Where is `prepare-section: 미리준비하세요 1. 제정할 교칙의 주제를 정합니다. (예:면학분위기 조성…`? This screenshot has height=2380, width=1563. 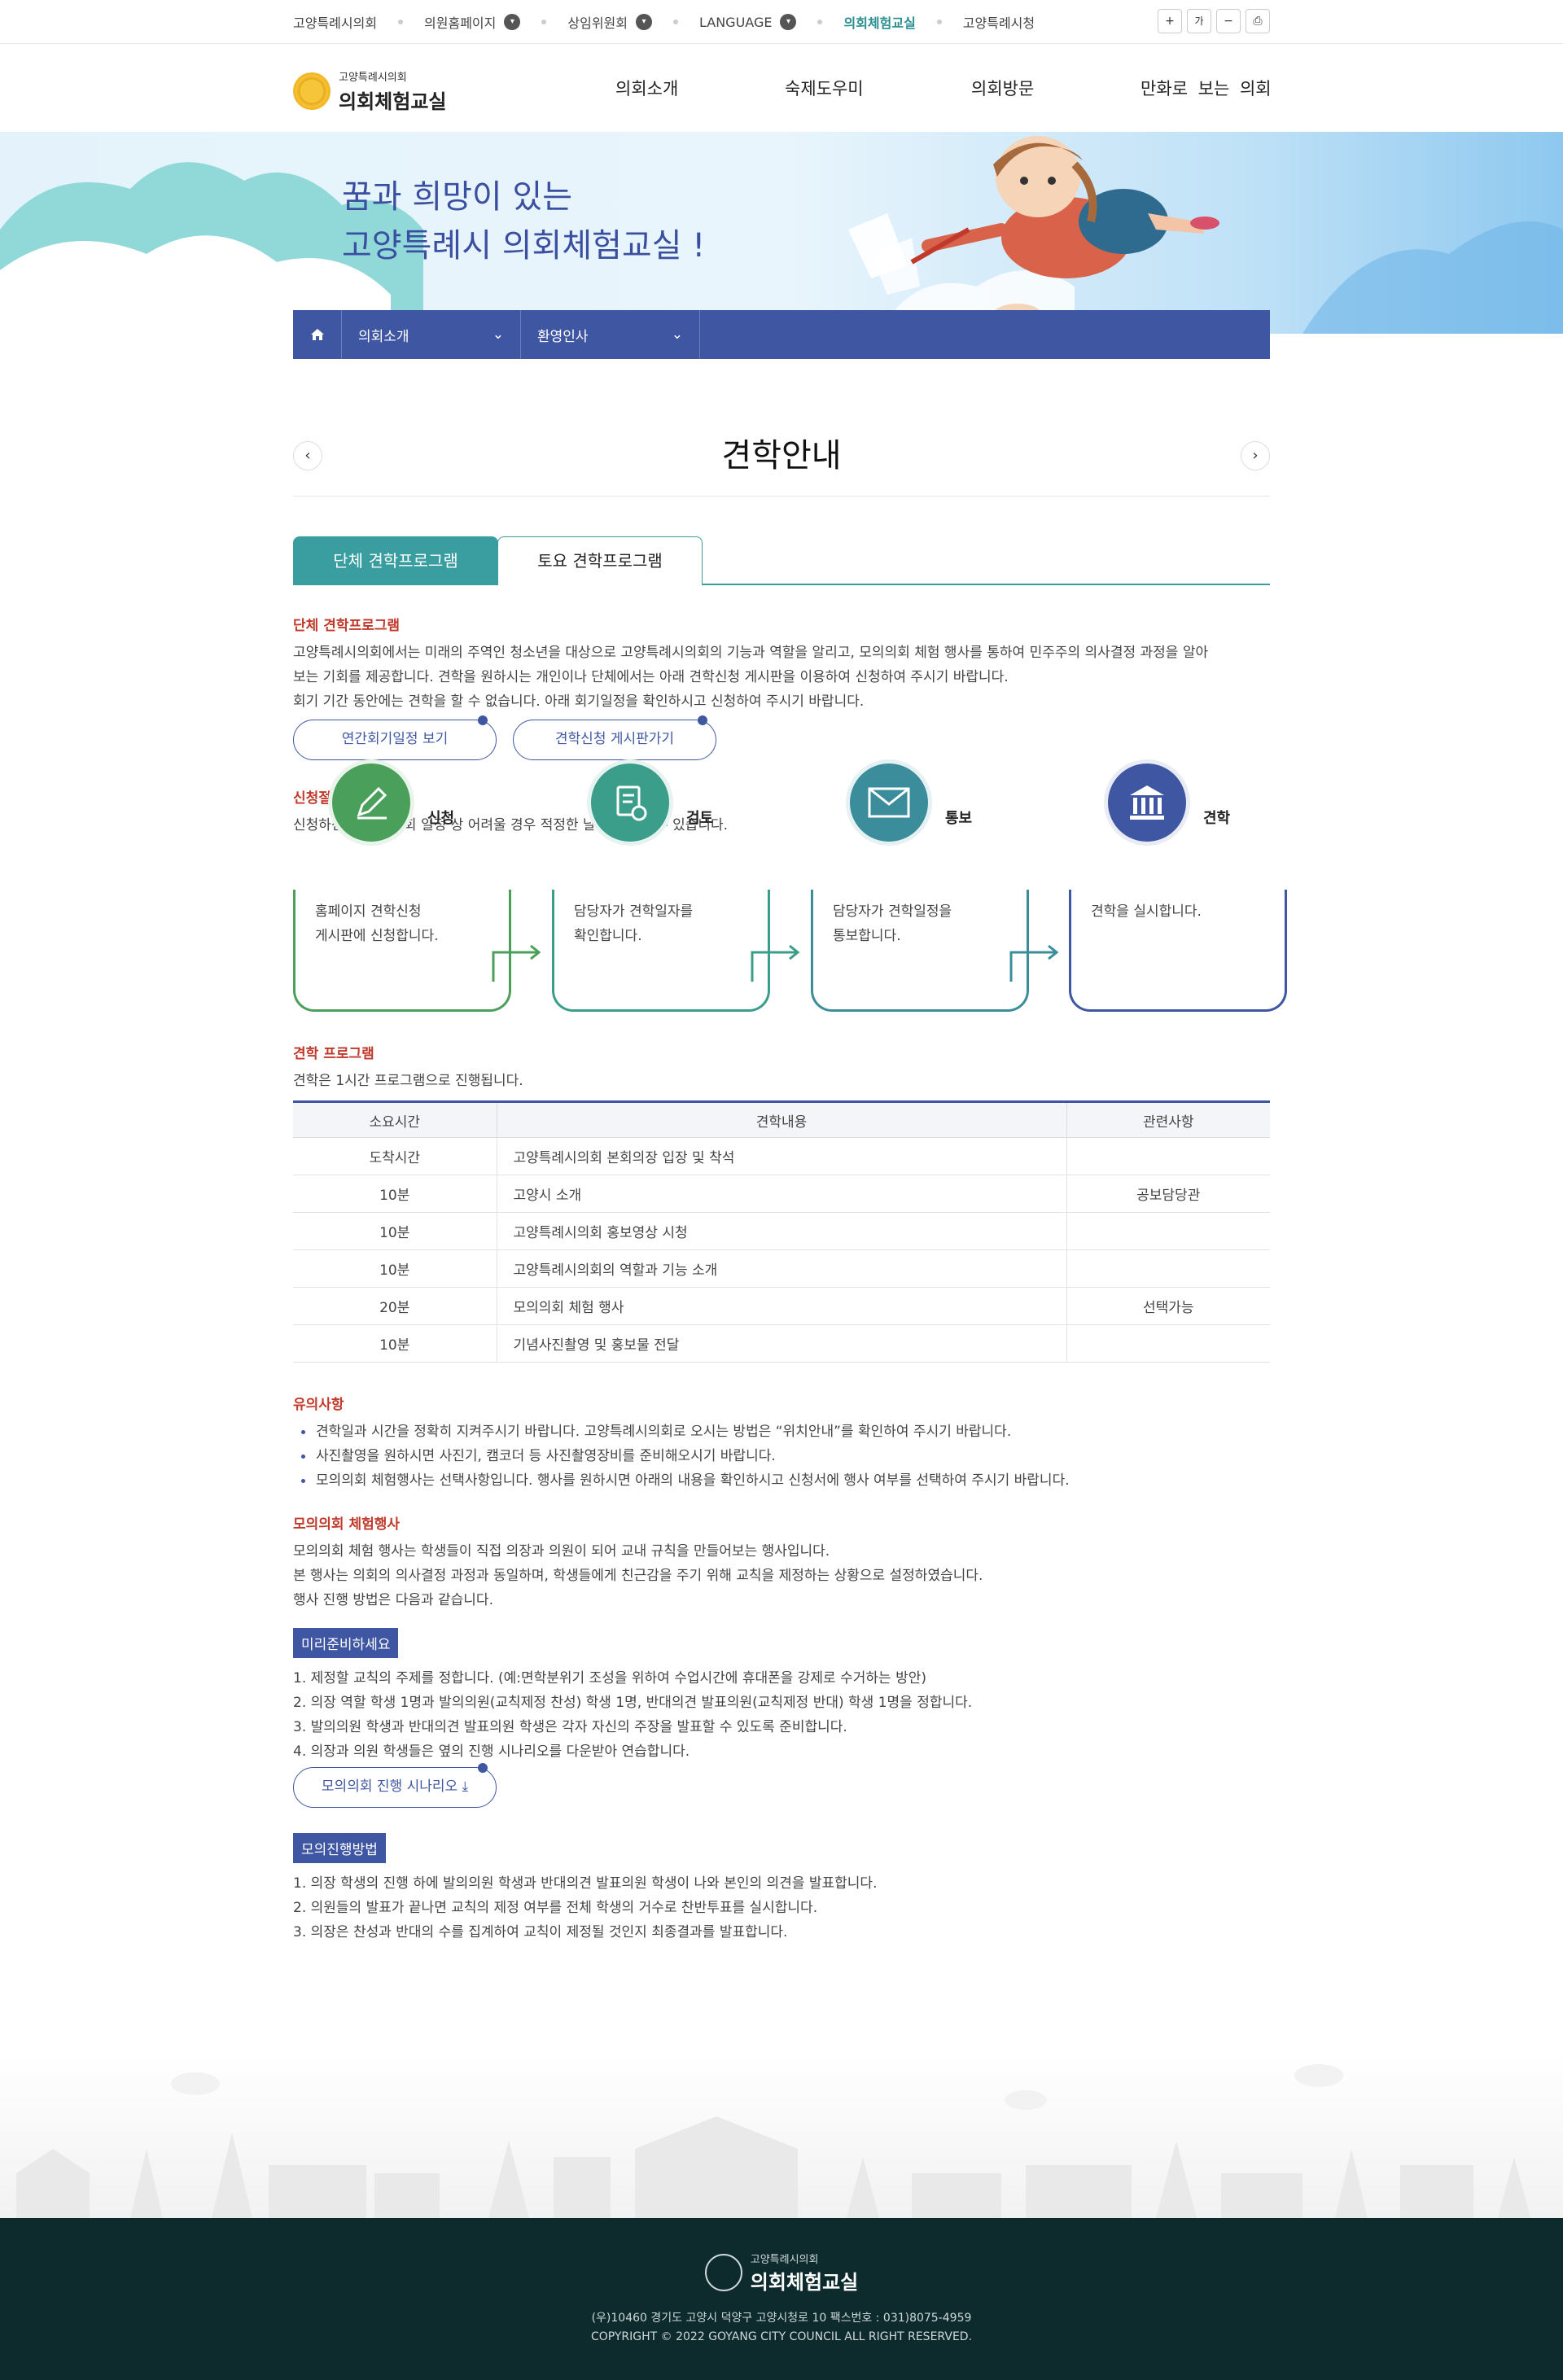 prepare-section: 미리준비하세요 1. 제정할 교칙의 주제를 정합니다. (예:면학분위기 조성… is located at coordinates (781, 1696).